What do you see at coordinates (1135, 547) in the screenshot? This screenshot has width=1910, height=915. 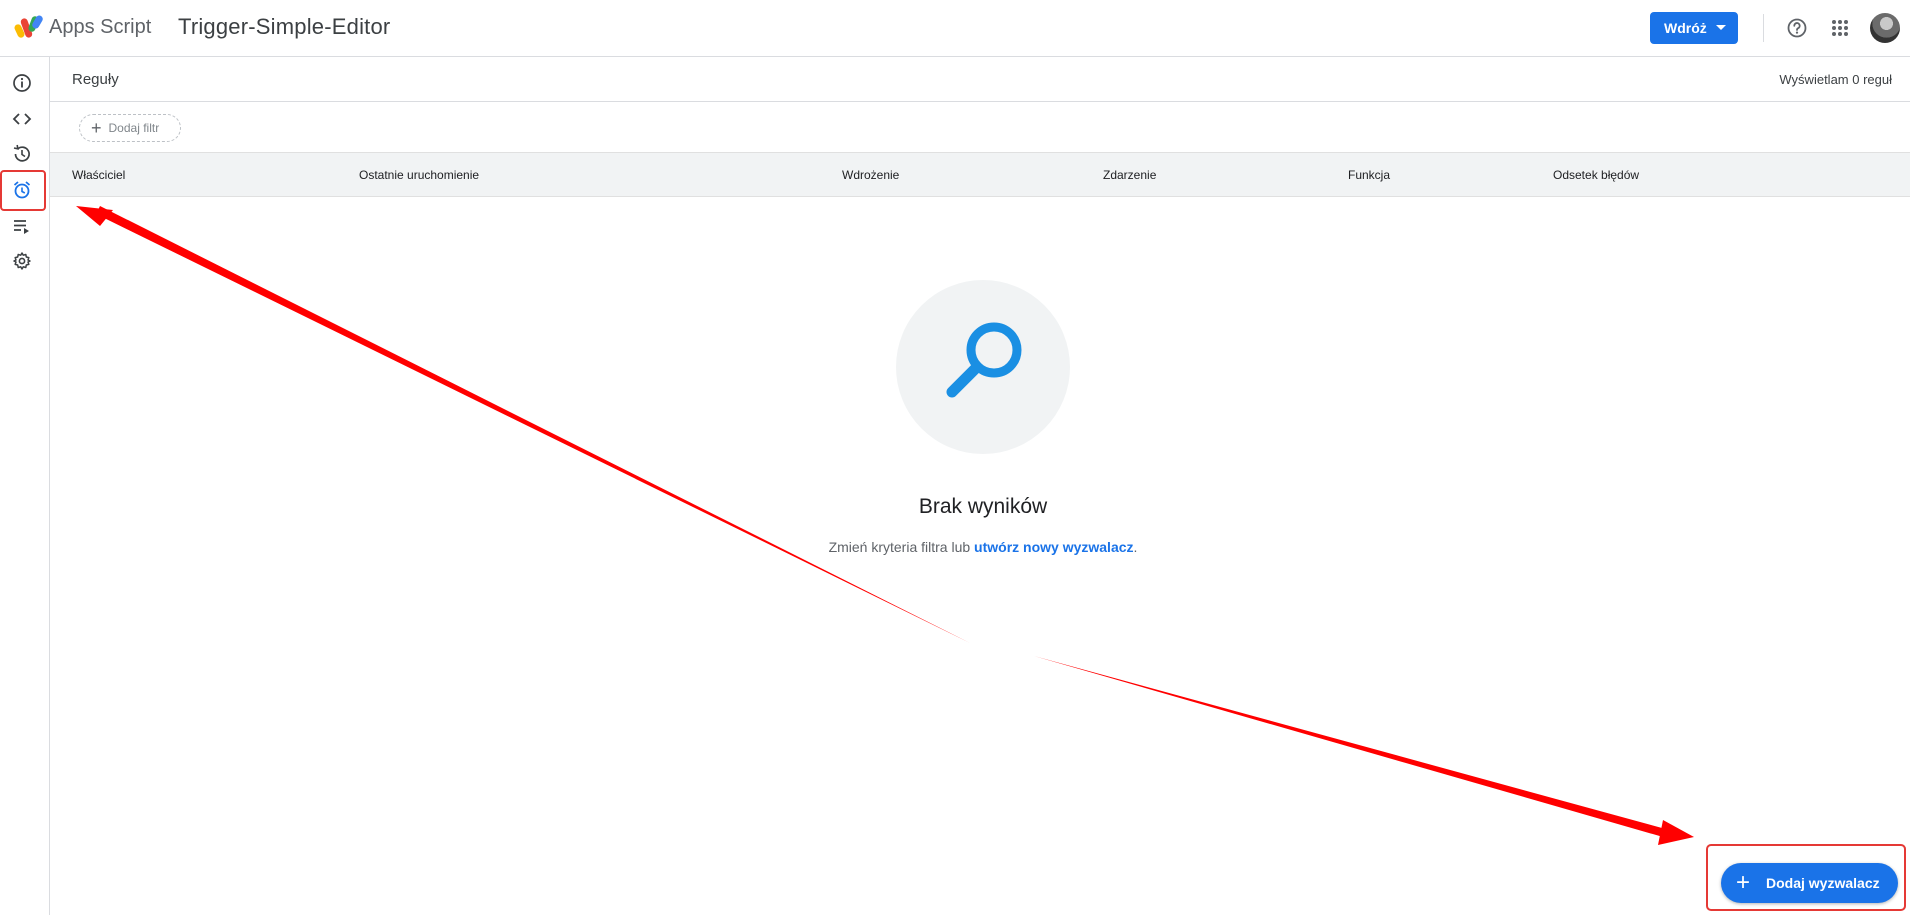 I see `empty-state-period: .` at bounding box center [1135, 547].